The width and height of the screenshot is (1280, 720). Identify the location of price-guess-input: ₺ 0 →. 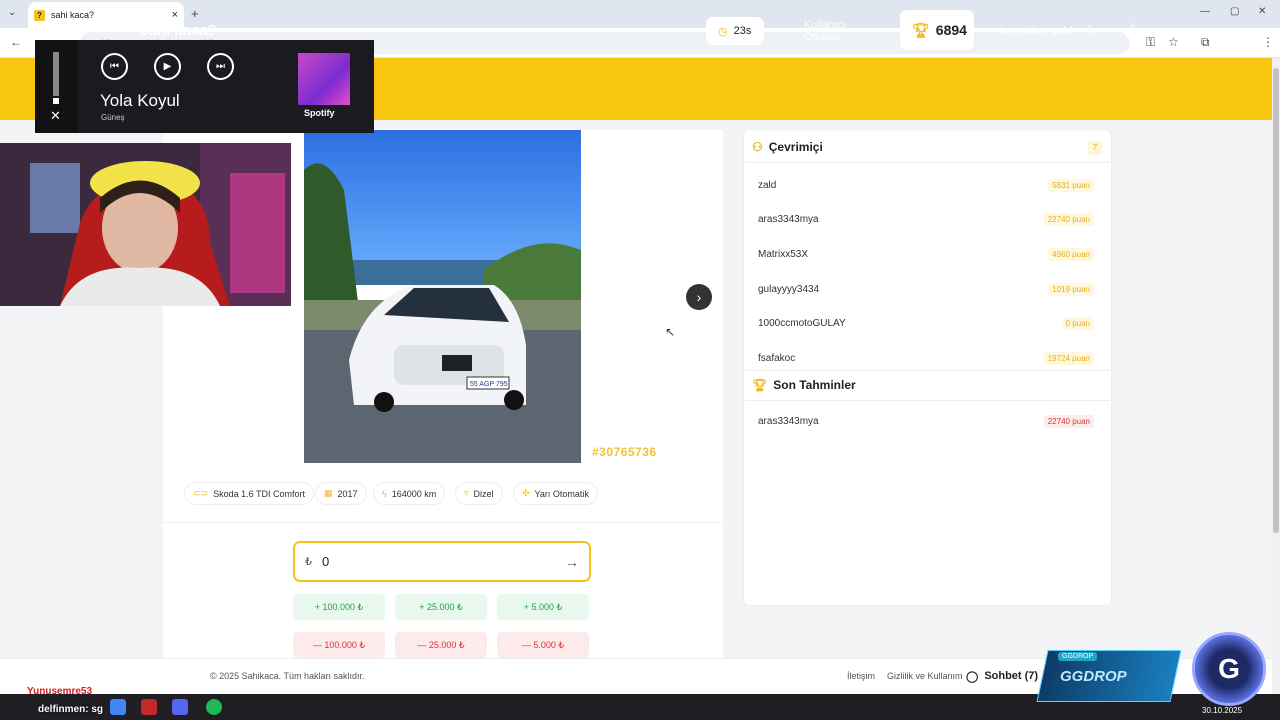
(442, 561).